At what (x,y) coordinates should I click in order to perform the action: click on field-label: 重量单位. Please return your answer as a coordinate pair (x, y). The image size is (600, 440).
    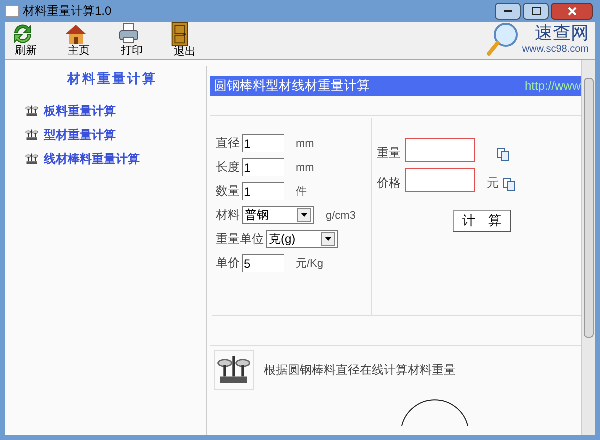
    Looking at the image, I should click on (240, 239).